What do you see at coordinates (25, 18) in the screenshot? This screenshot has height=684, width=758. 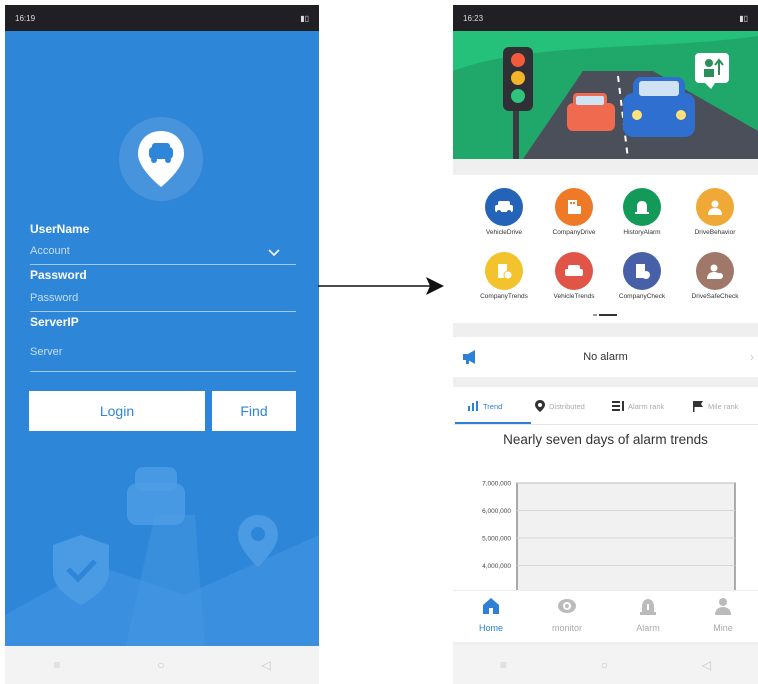 I see `status-time: 16:19` at bounding box center [25, 18].